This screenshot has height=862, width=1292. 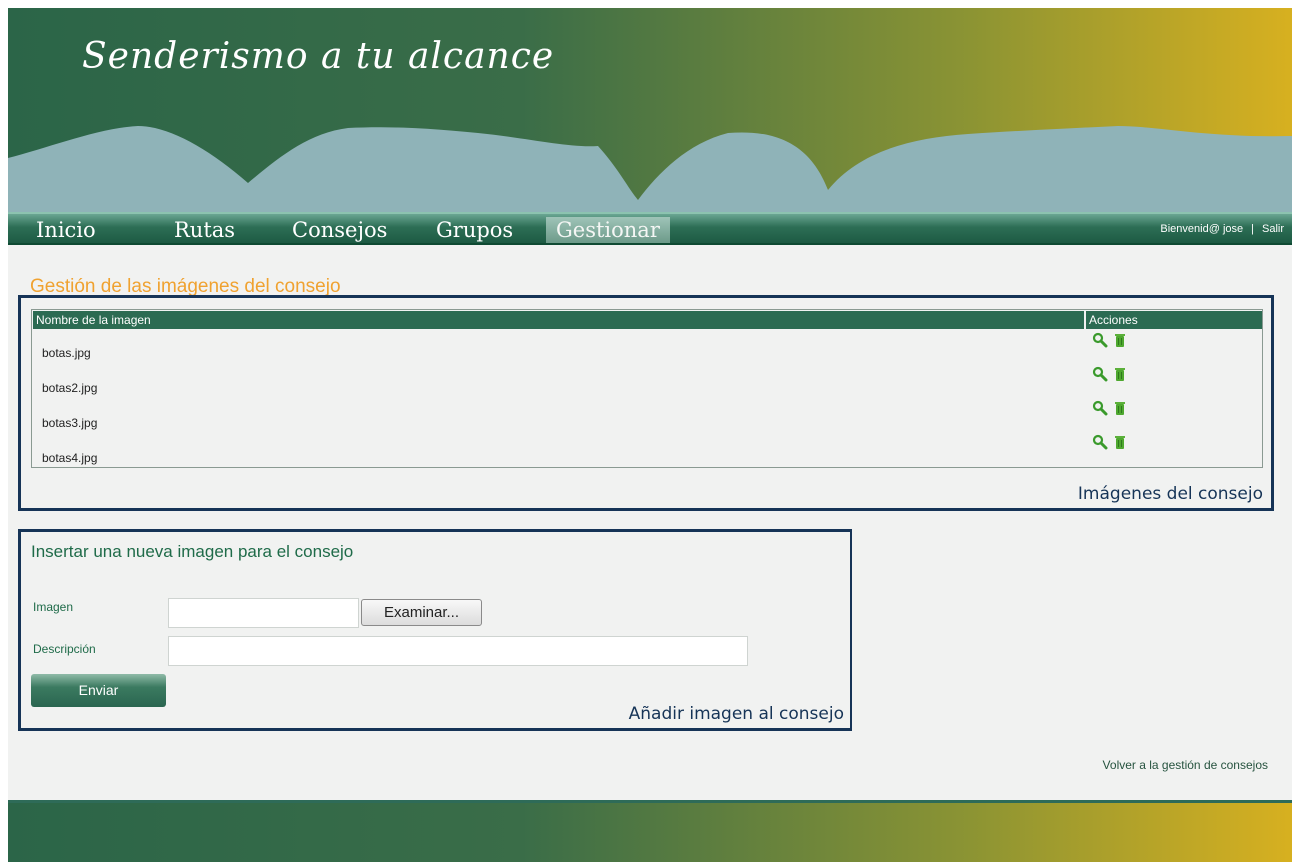 What do you see at coordinates (70, 423) in the screenshot?
I see `image-name: botas3.jpg` at bounding box center [70, 423].